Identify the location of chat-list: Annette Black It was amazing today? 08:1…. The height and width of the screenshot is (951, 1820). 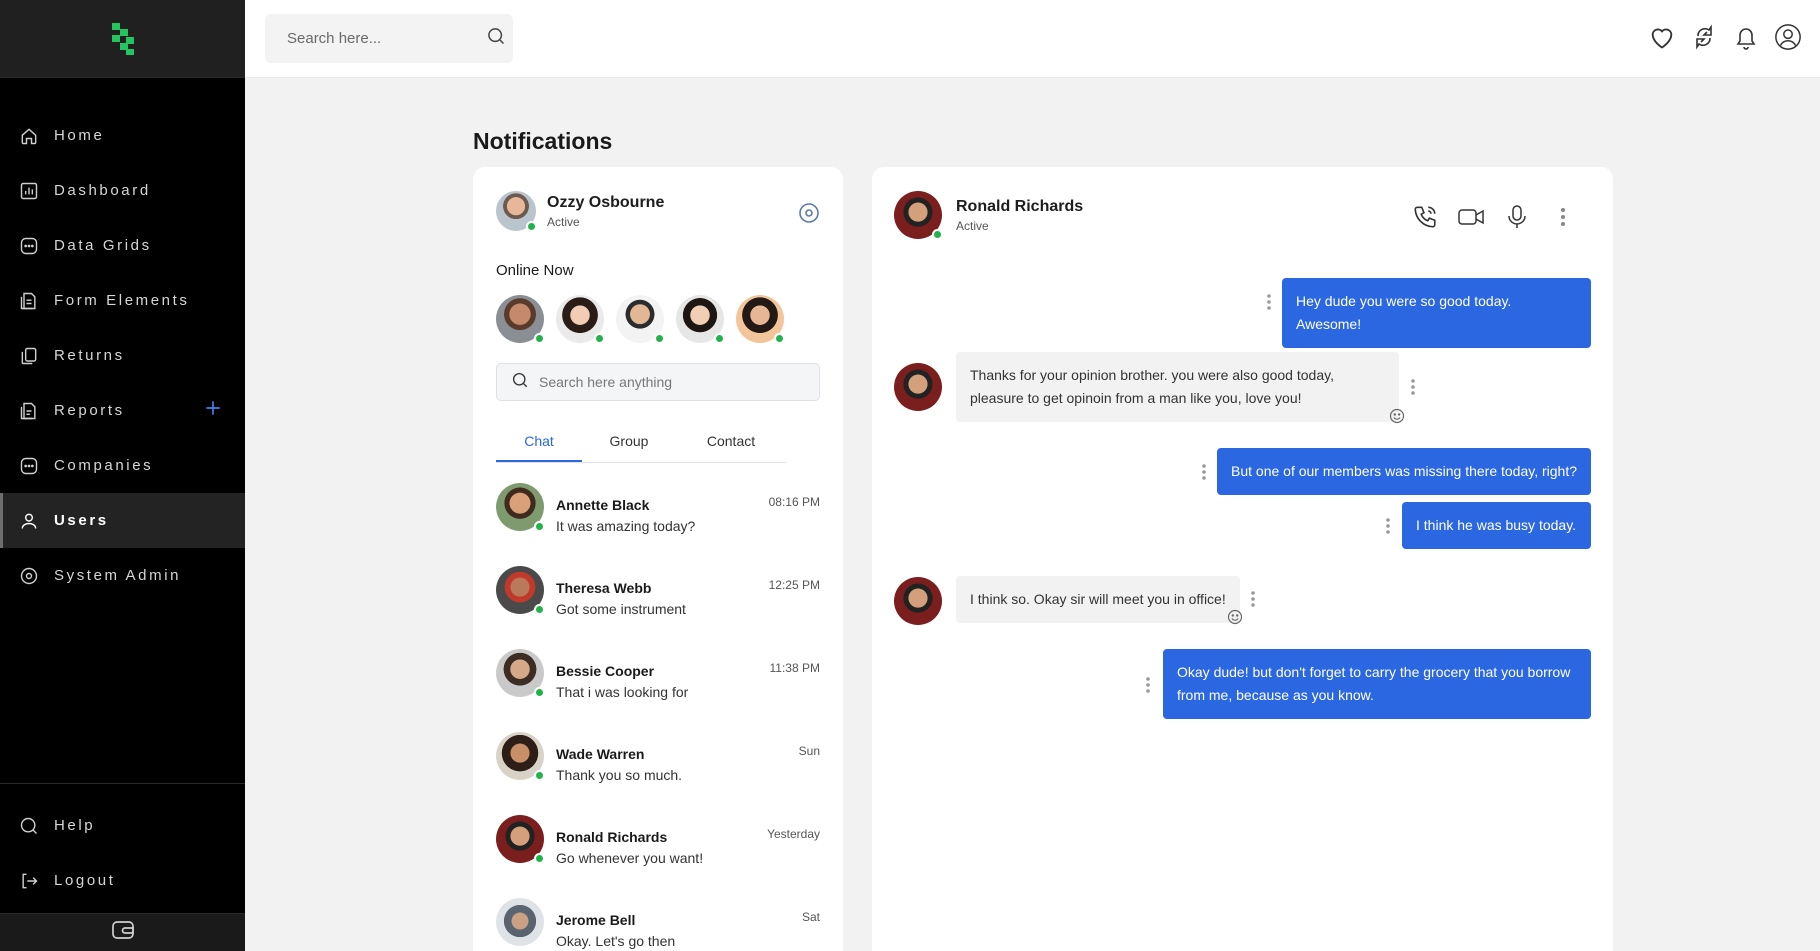
(658, 717).